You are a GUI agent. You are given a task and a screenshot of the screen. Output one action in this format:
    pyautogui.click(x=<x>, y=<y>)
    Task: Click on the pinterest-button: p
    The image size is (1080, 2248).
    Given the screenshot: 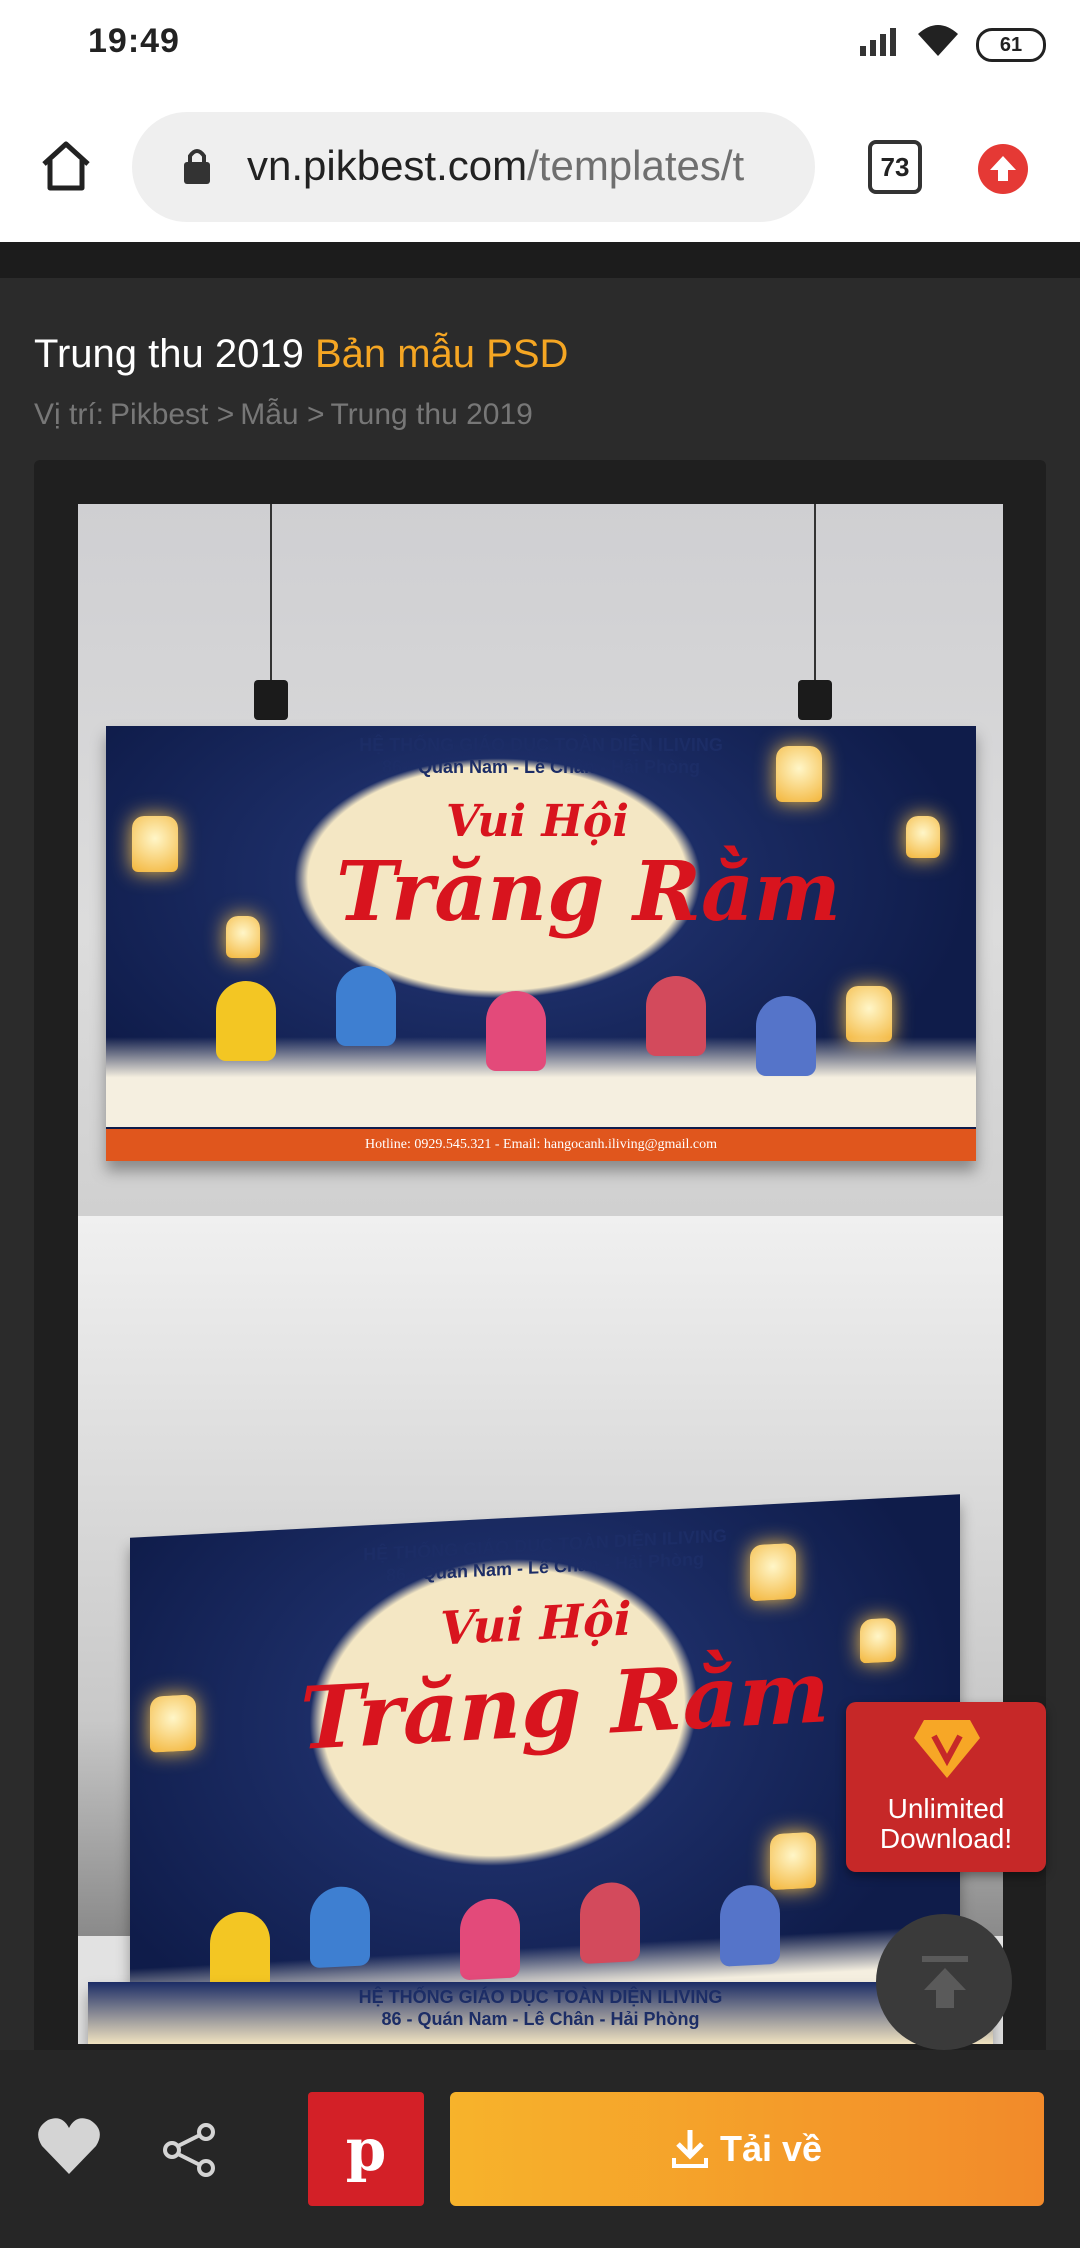 What is the action you would take?
    pyautogui.click(x=366, y=2149)
    